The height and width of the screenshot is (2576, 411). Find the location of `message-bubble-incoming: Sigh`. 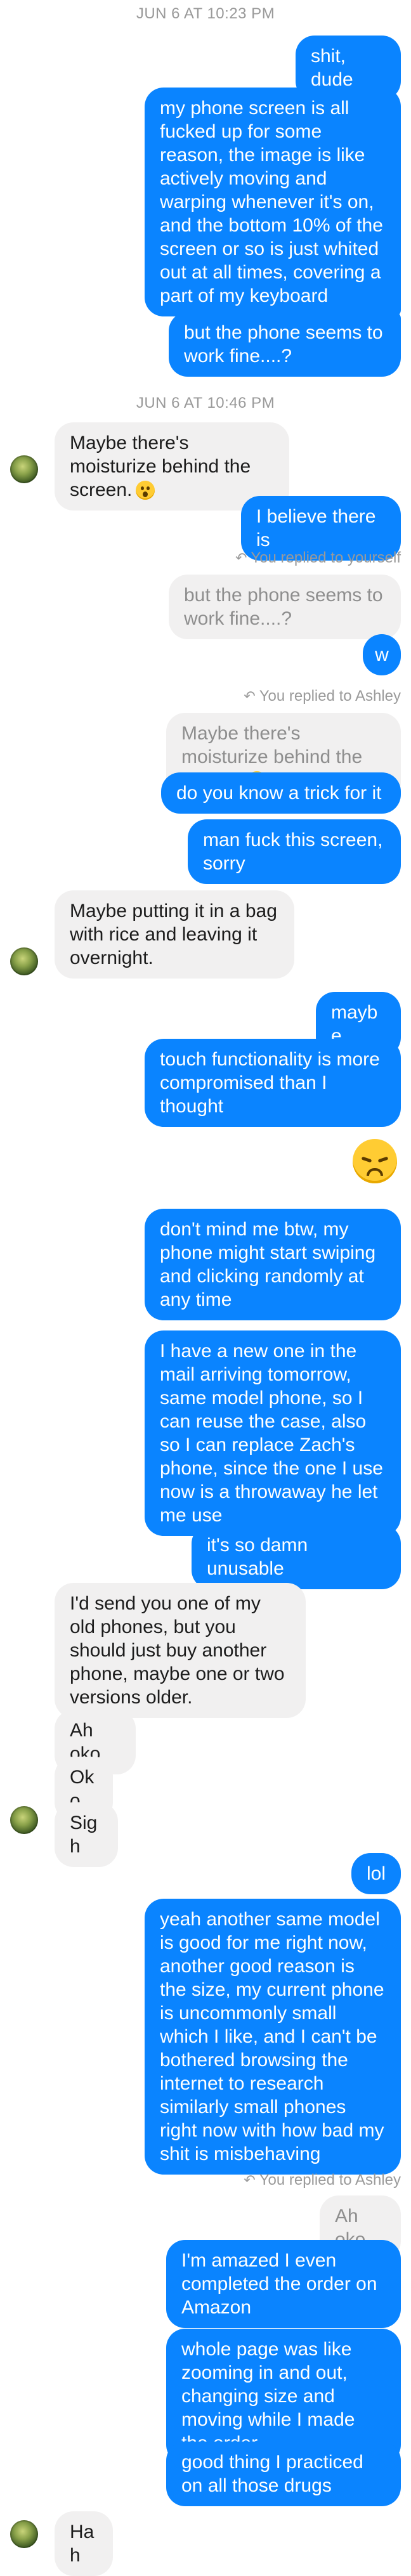

message-bubble-incoming: Sigh is located at coordinates (87, 1835).